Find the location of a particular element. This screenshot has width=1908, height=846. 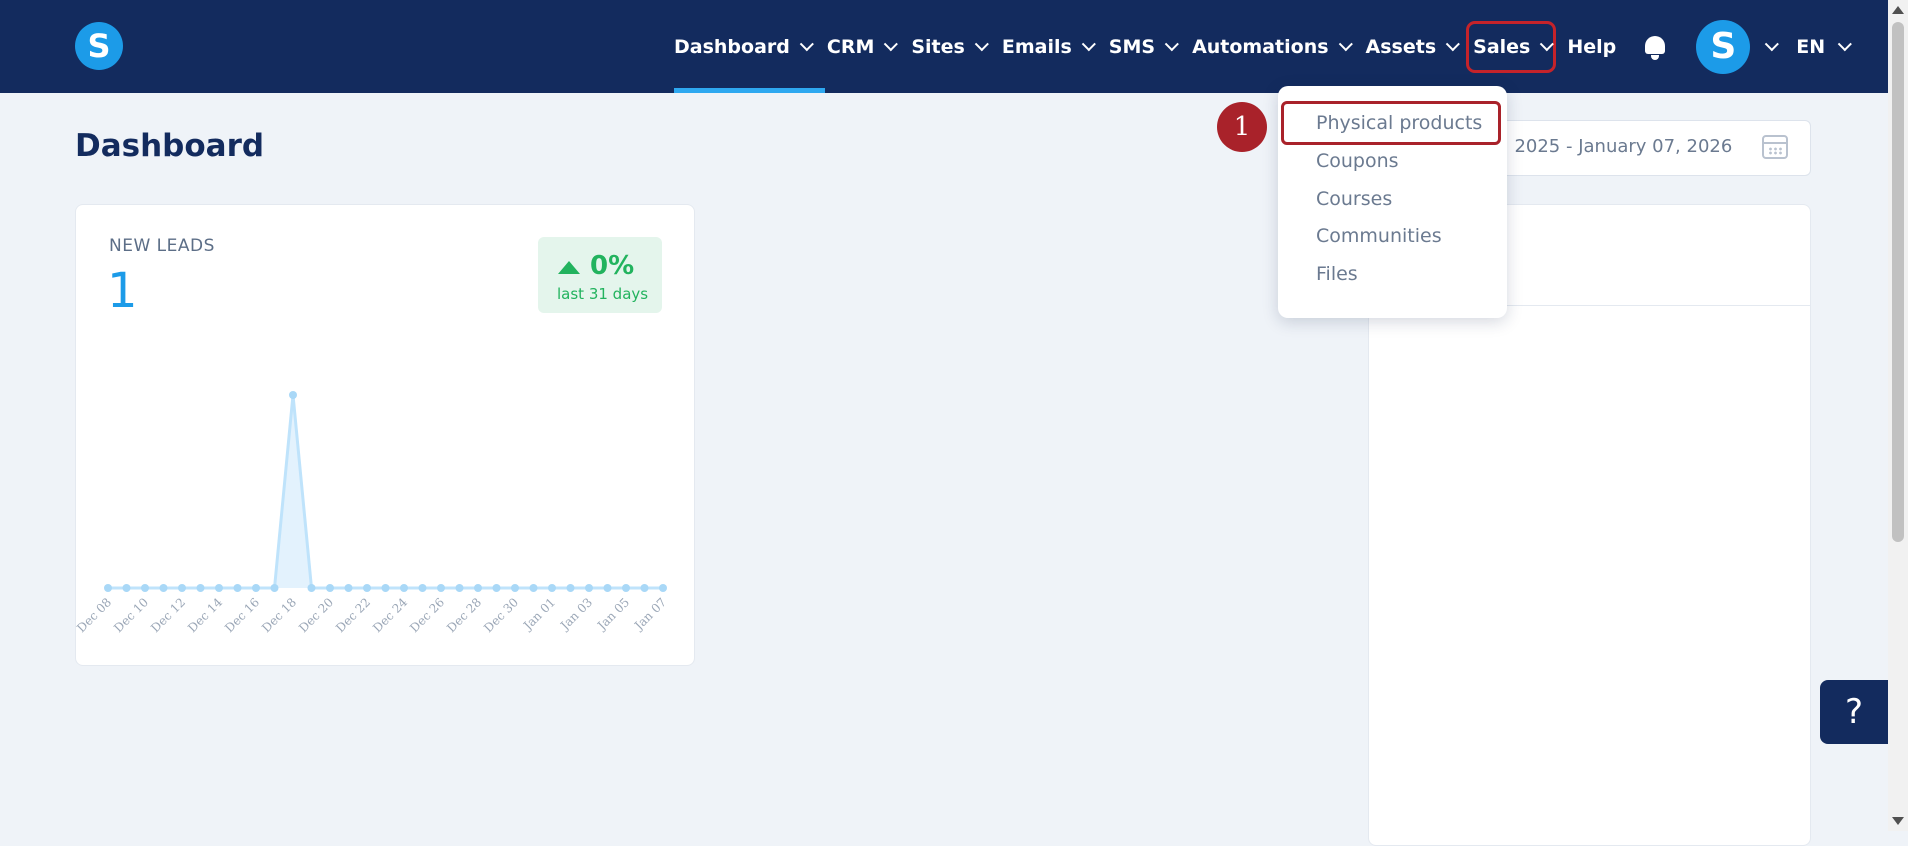

x-tick-label: Jan 05 is located at coordinates (612, 614).